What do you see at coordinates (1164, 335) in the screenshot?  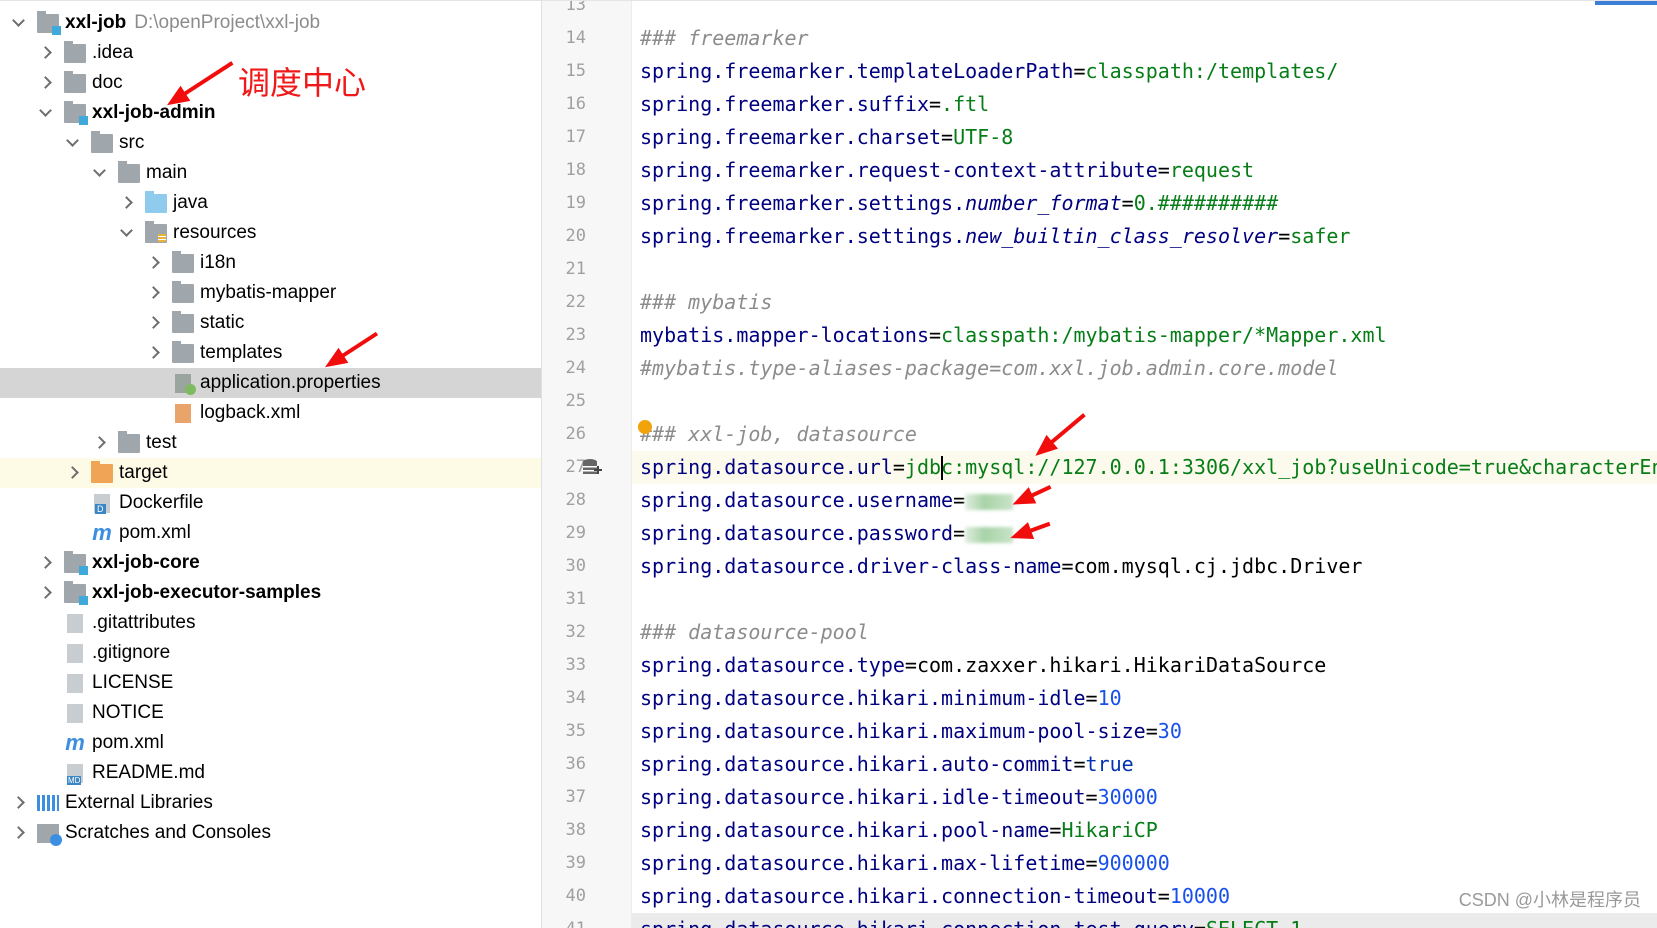 I see `property-value: classpath:/mybatis-mapper/*Mapper.xml` at bounding box center [1164, 335].